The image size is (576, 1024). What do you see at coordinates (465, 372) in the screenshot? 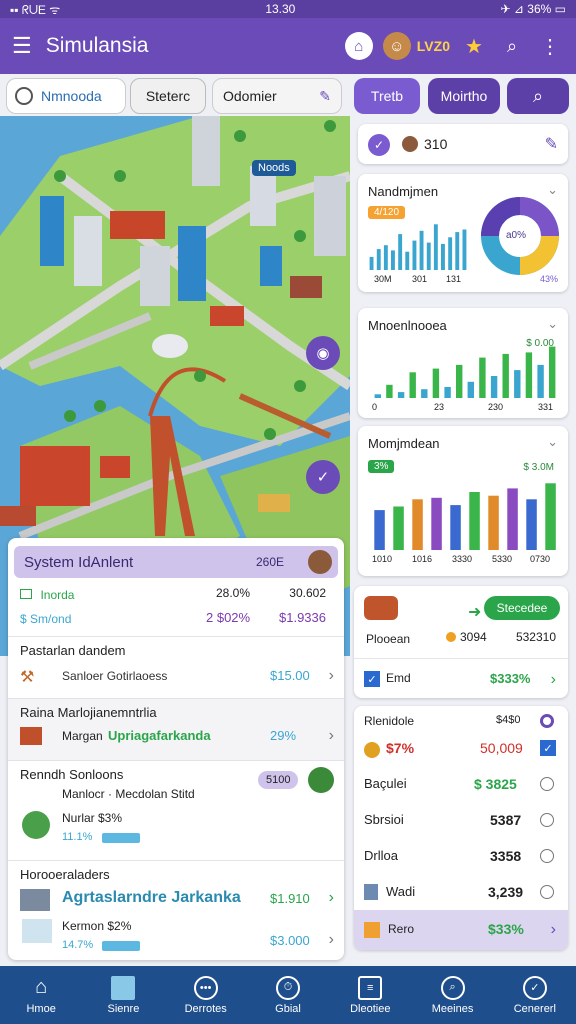
I see `chart-2-plot` at bounding box center [465, 372].